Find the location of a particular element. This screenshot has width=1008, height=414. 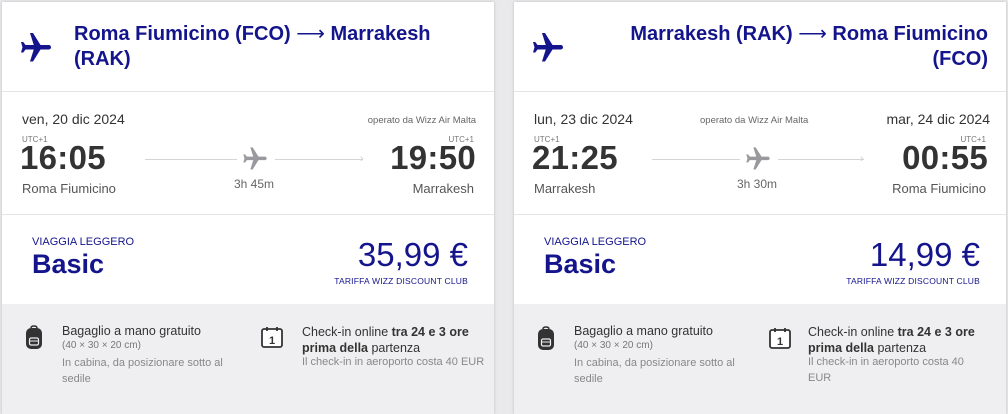

departure-city: Marrakesh is located at coordinates (565, 188).